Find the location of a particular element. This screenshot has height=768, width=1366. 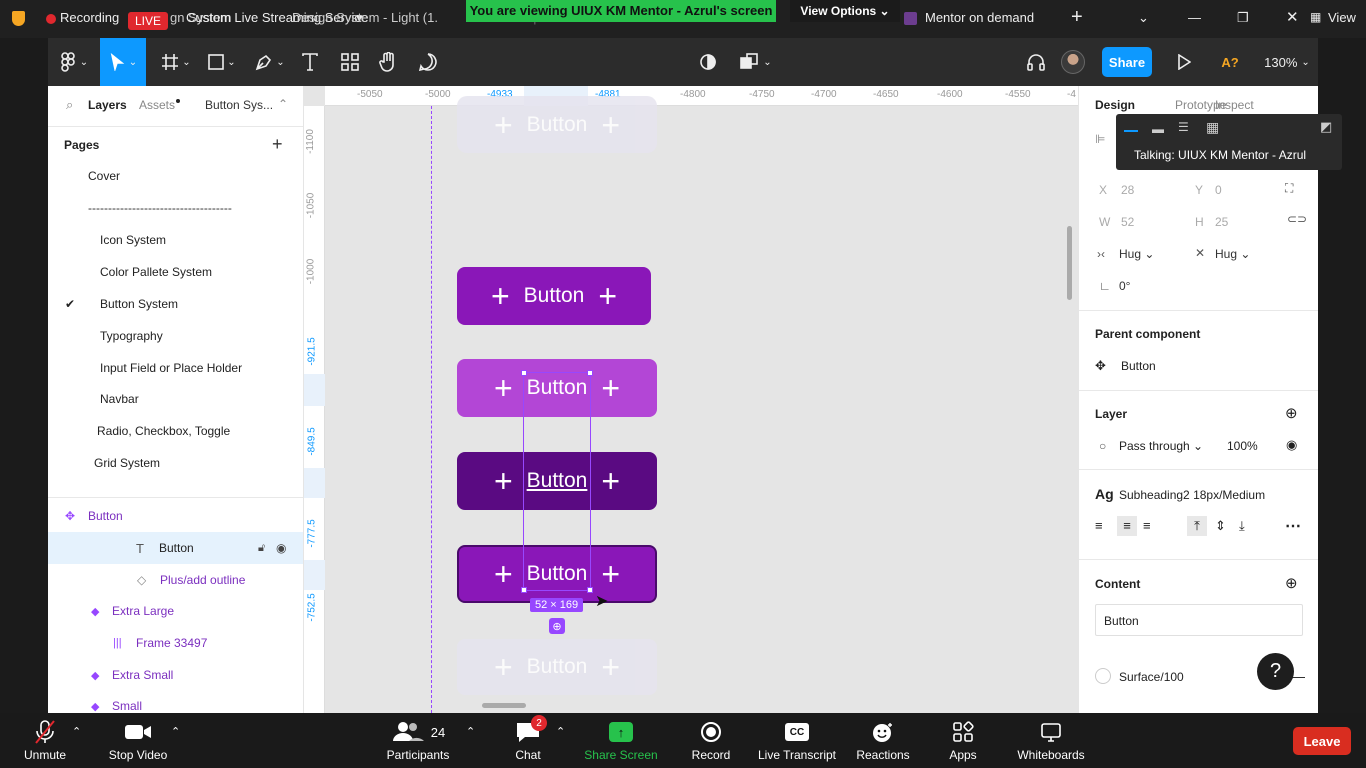

layer-frame-33497: ||| Frame 33497 is located at coordinates (175, 643).